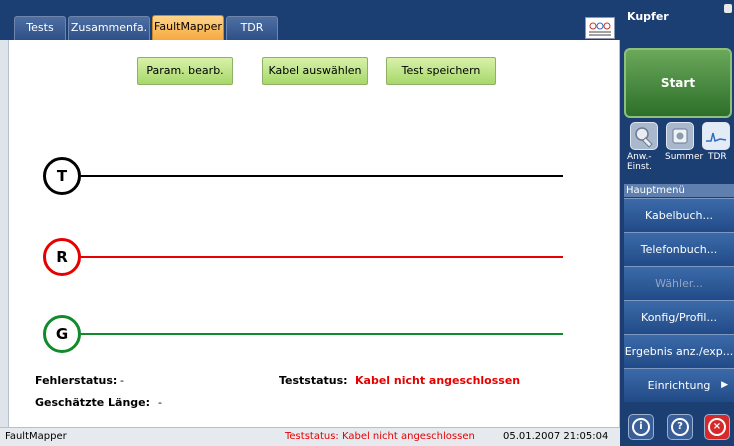  Describe the element at coordinates (62, 257) in the screenshot. I see `wire-label-r: R` at that location.